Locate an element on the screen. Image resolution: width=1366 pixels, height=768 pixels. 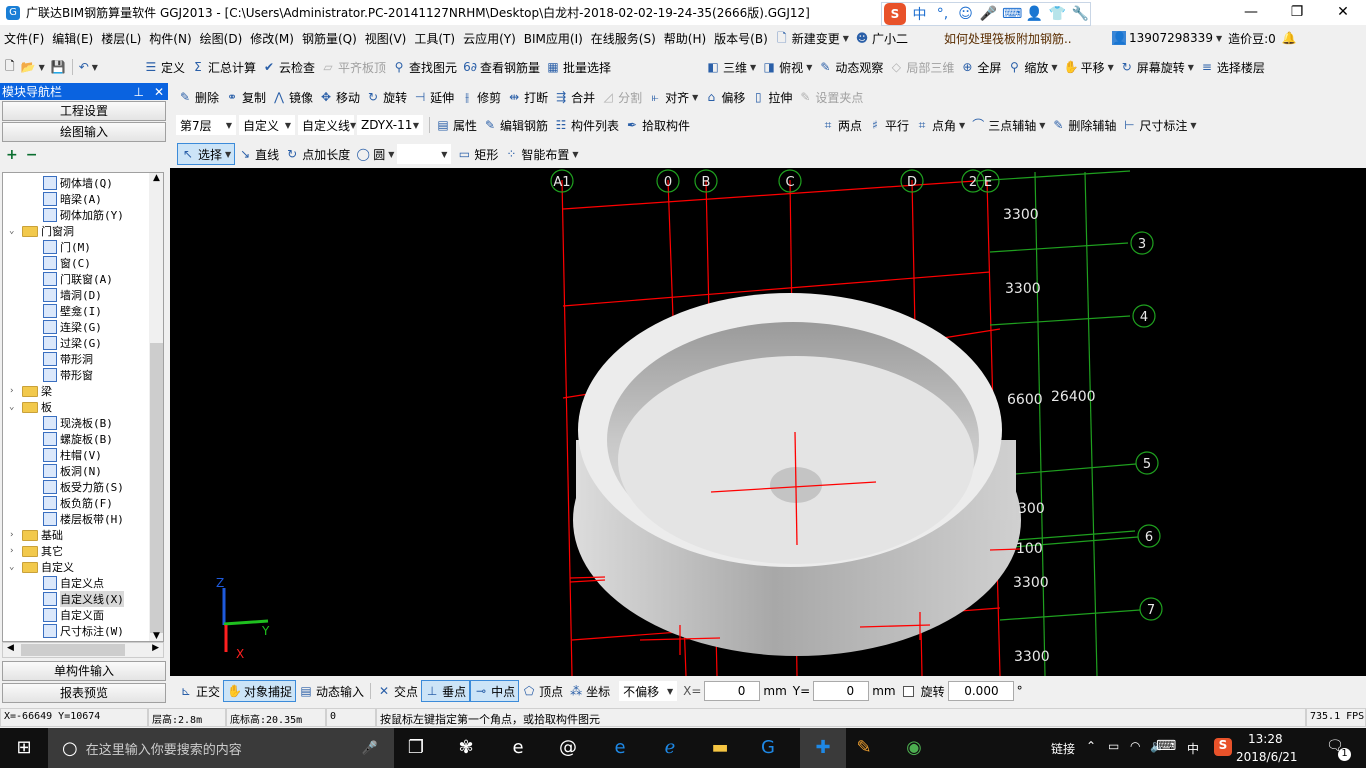
ie-old-icon: e is located at coordinates (518, 748).